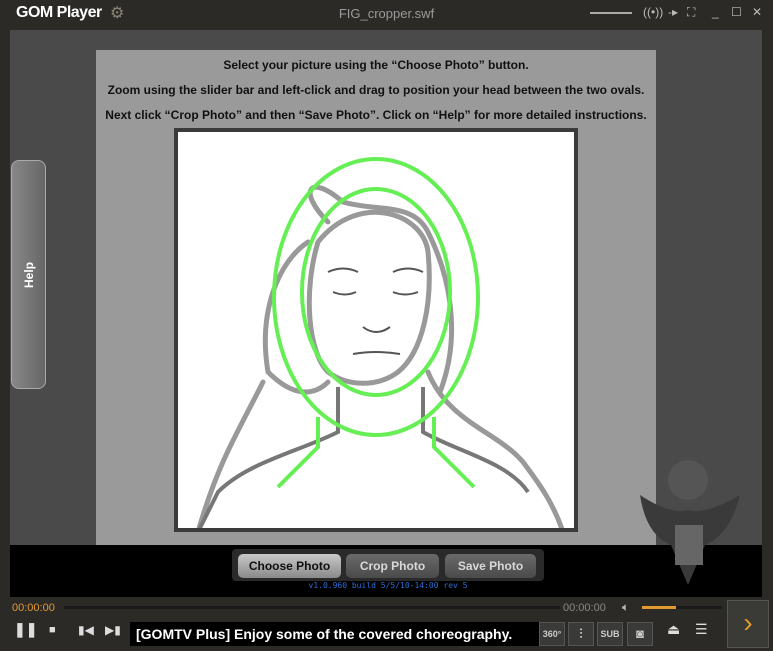  What do you see at coordinates (625, 607) in the screenshot?
I see `volume-icon: 🔈︎` at bounding box center [625, 607].